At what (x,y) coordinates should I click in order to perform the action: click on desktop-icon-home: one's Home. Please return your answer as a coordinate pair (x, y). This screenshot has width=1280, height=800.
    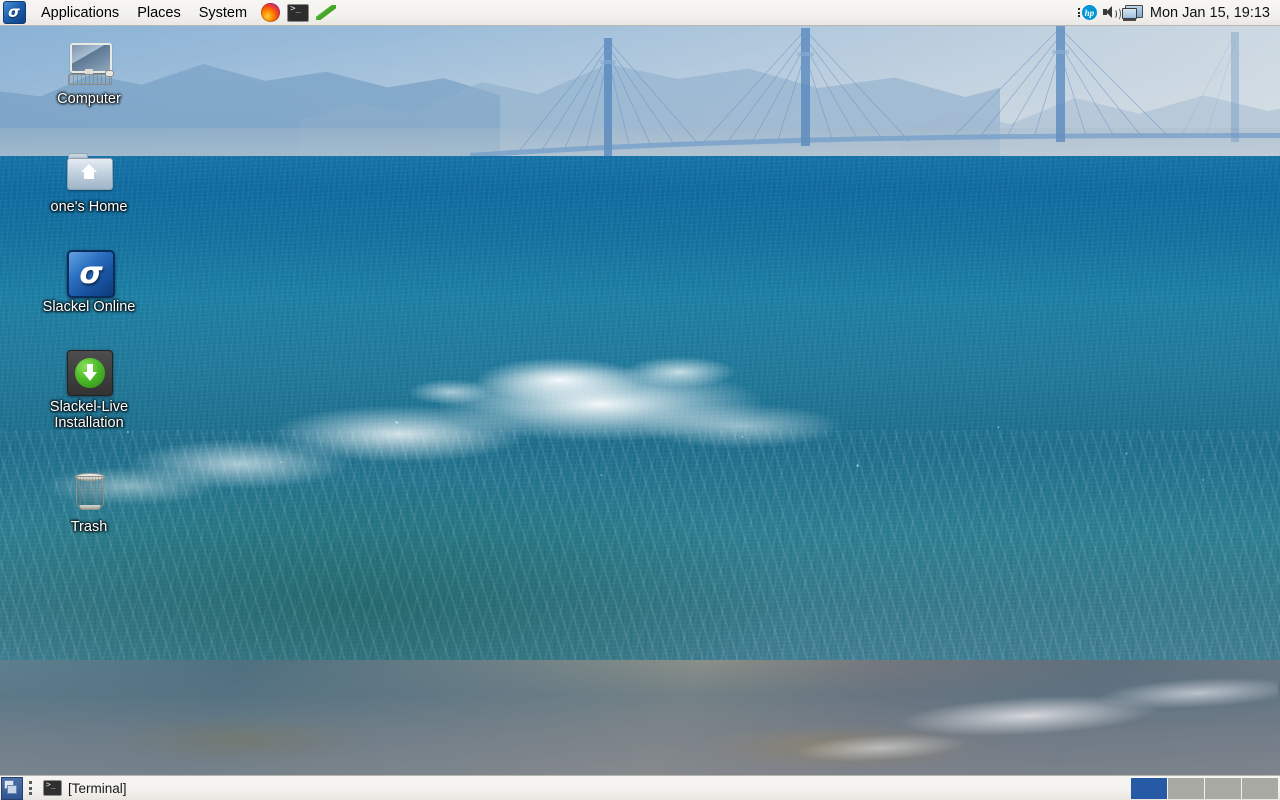
    Looking at the image, I should click on (89, 182).